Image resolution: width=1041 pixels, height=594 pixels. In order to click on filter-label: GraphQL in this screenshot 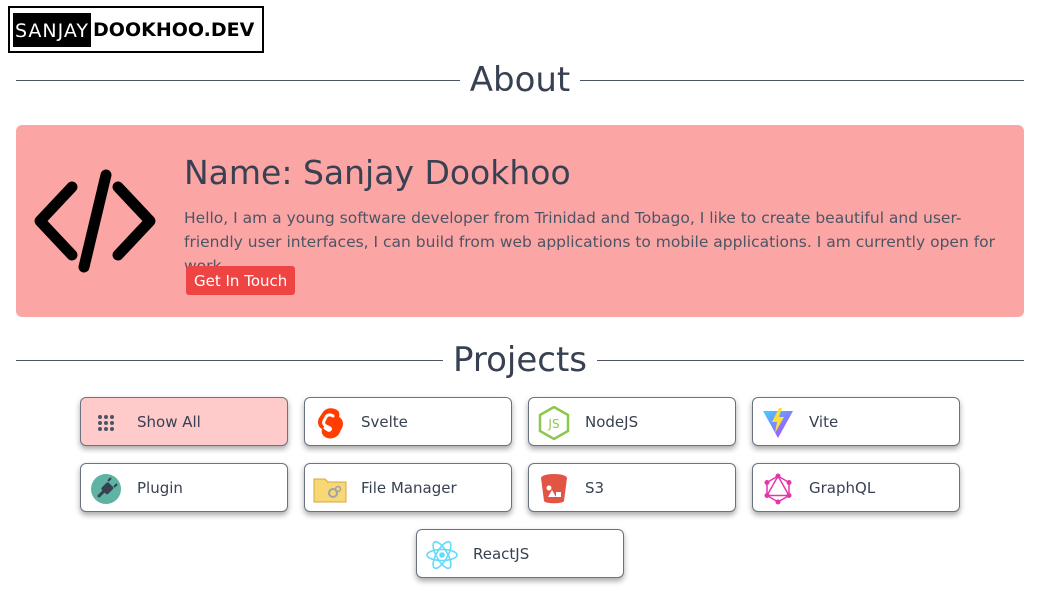, I will do `click(842, 488)`.